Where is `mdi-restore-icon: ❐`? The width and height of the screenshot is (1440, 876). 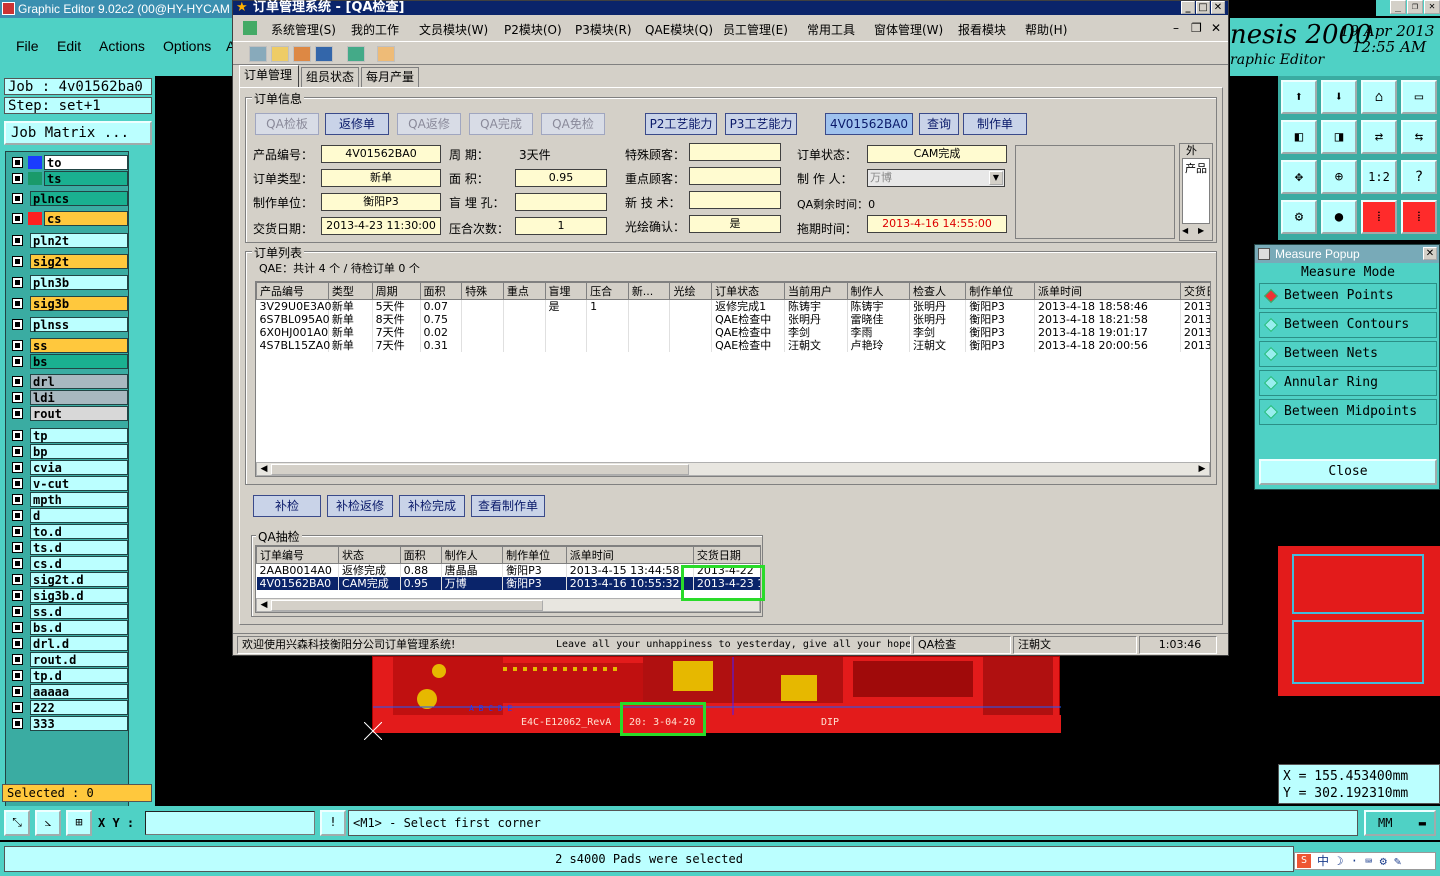
mdi-restore-icon: ❐ is located at coordinates (1196, 28).